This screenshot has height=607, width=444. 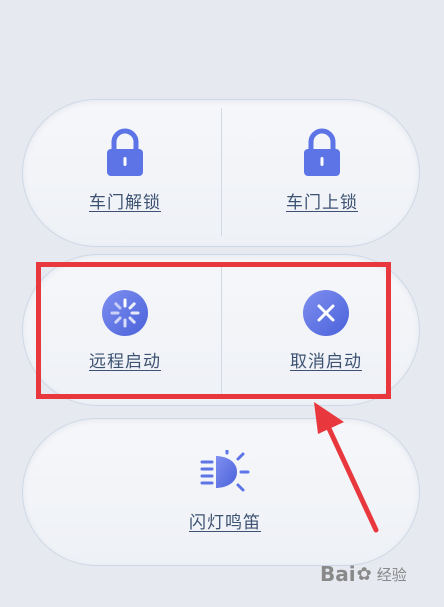 What do you see at coordinates (322, 203) in the screenshot?
I see `lock-door-label: 车门上锁` at bounding box center [322, 203].